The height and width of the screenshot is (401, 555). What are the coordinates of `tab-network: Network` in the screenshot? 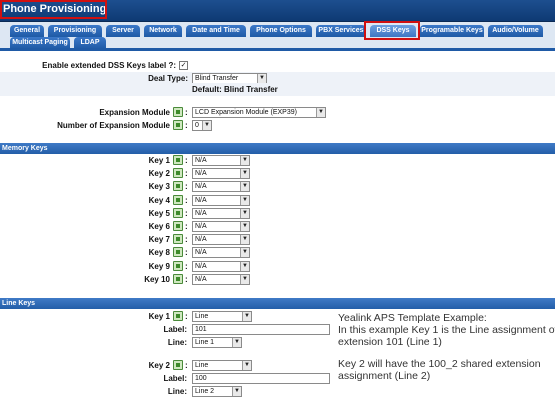 It's located at (163, 31).